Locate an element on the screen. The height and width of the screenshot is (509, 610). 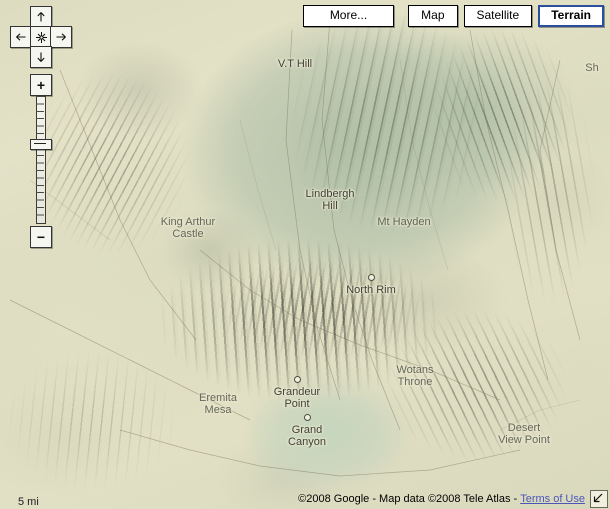
center-crosshair-icon is located at coordinates (41, 37).